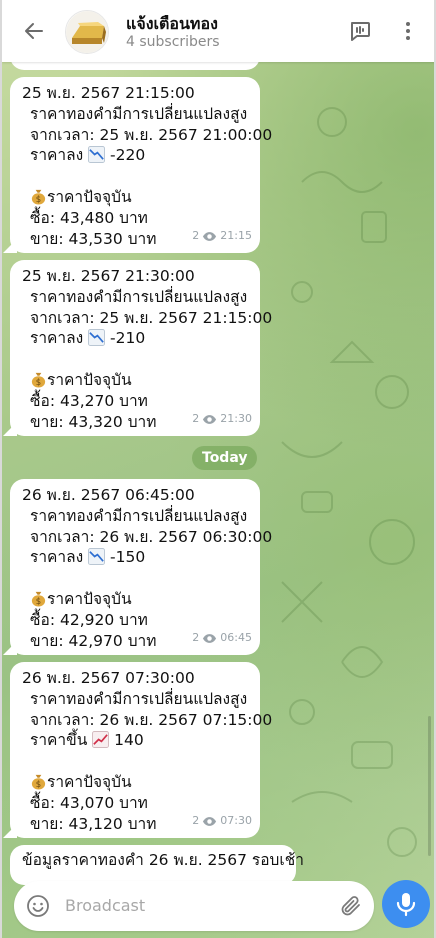 This screenshot has height=938, width=436. Describe the element at coordinates (128, 557) in the screenshot. I see `change-value: -150` at that location.